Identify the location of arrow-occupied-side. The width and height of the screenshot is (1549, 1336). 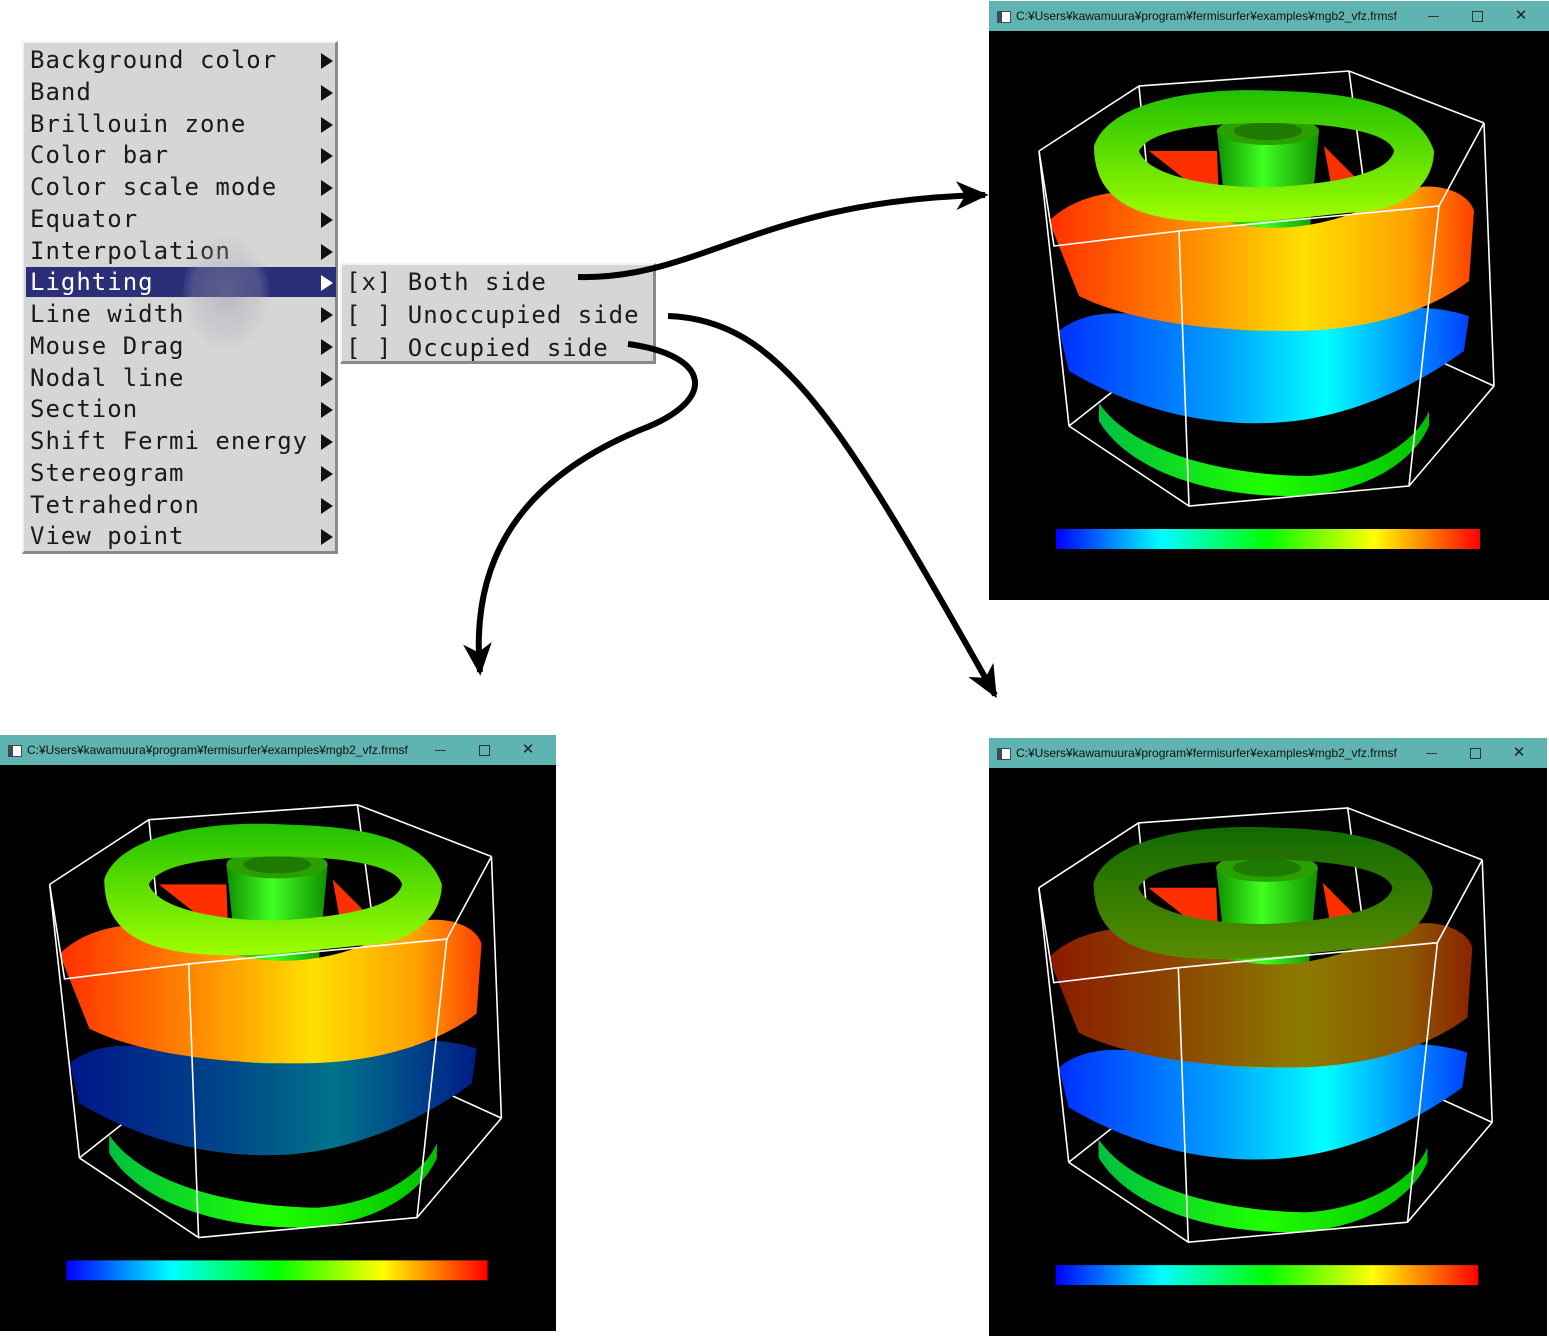
(580, 508).